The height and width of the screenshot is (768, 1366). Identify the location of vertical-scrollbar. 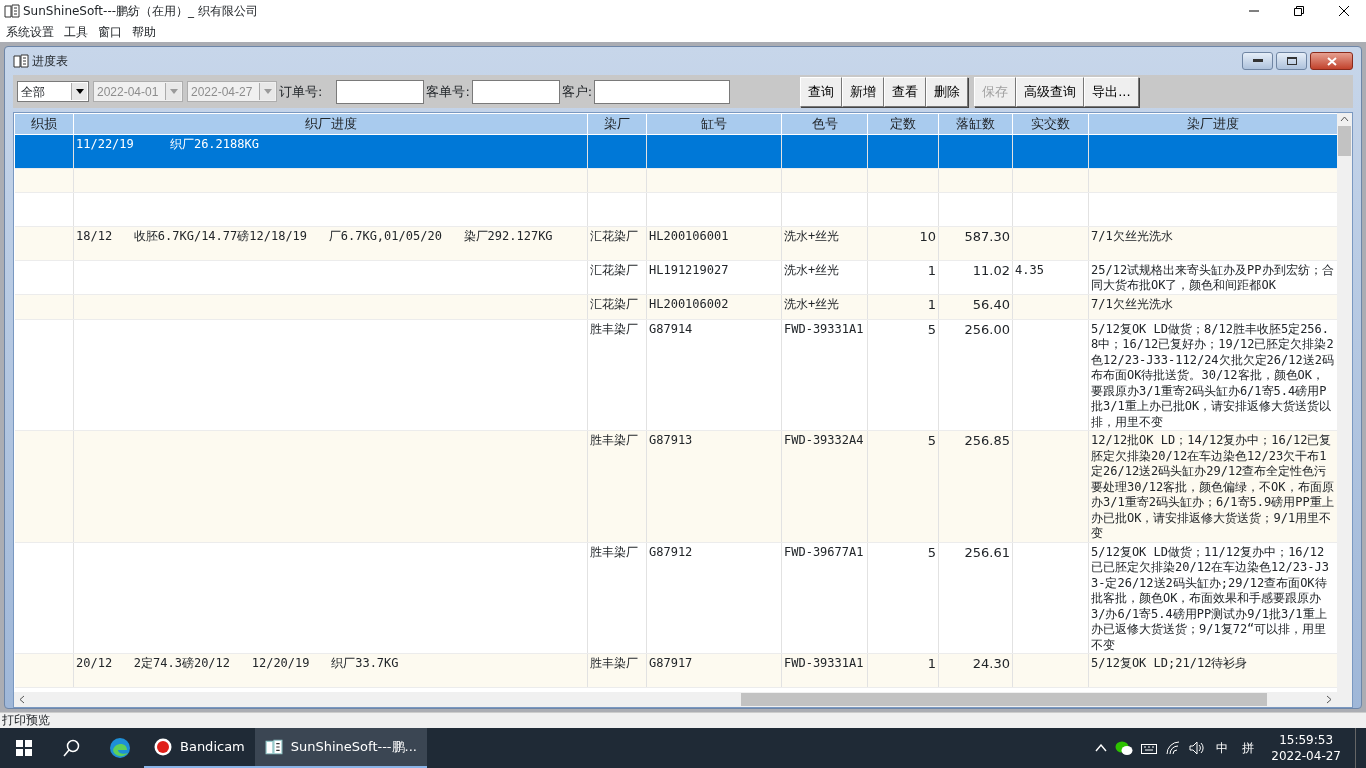
(1344, 402).